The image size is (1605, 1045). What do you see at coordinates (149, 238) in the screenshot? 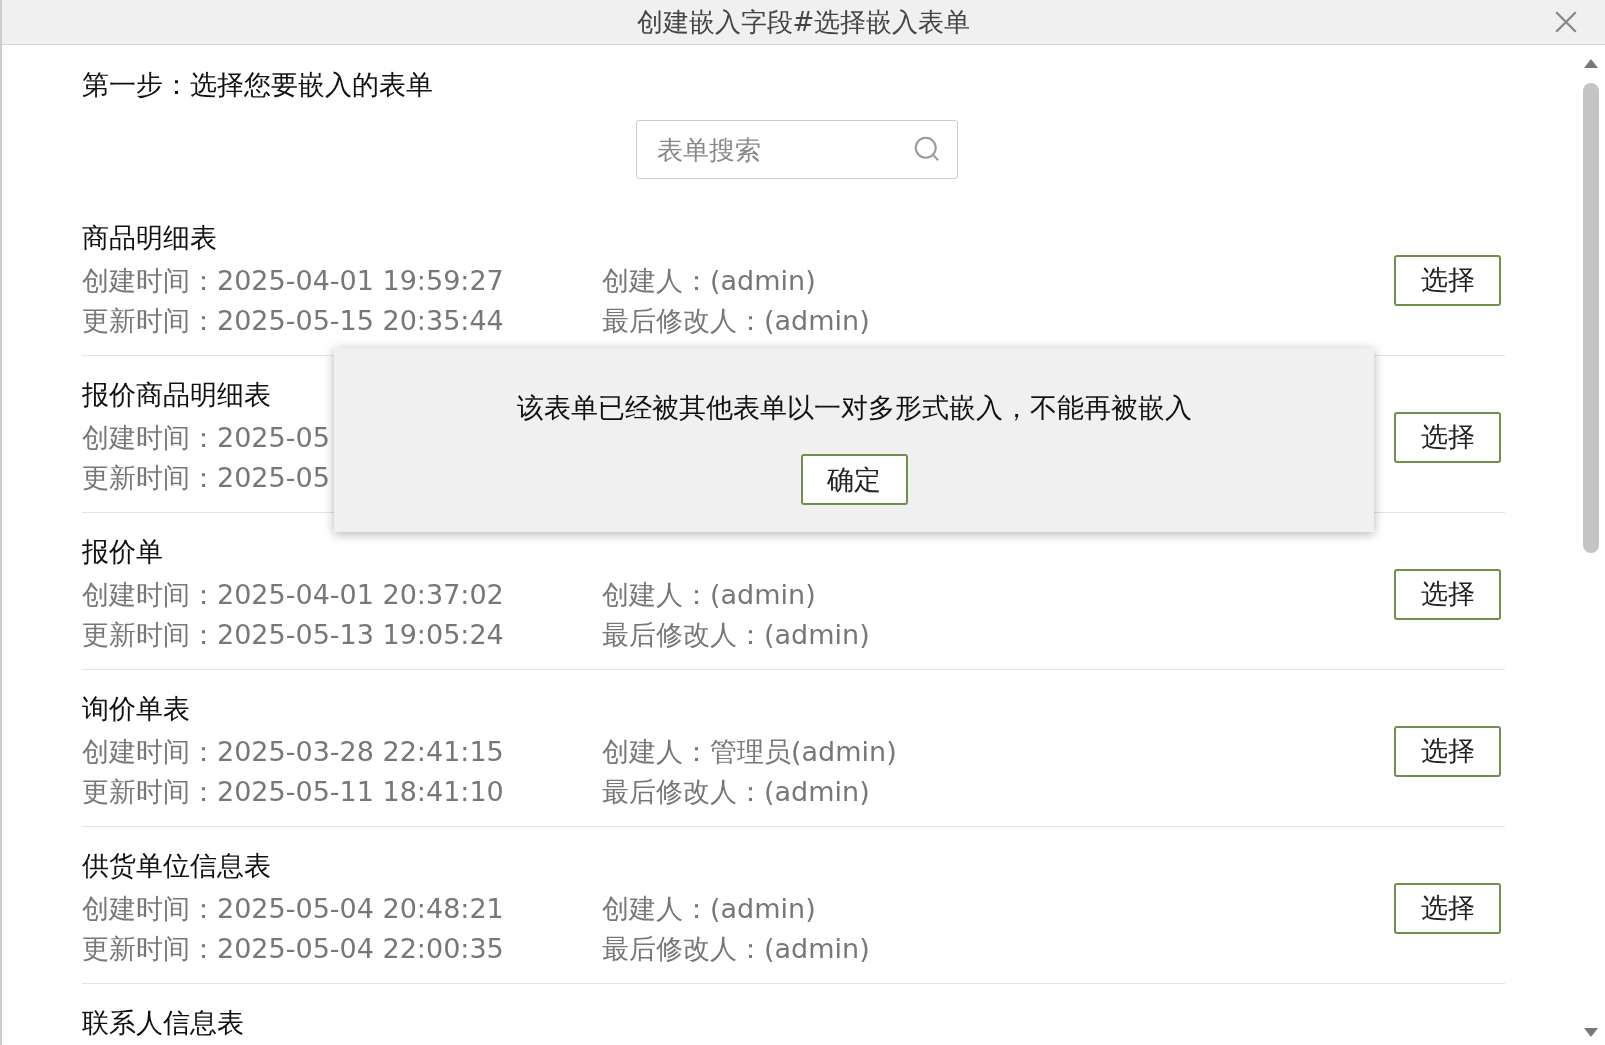
I see `form-title: 商品明细表` at bounding box center [149, 238].